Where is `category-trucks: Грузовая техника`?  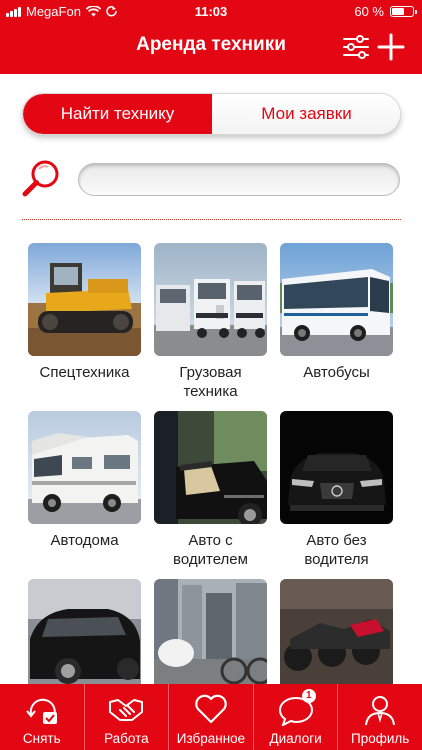
category-trucks: Грузовая техника is located at coordinates (210, 322).